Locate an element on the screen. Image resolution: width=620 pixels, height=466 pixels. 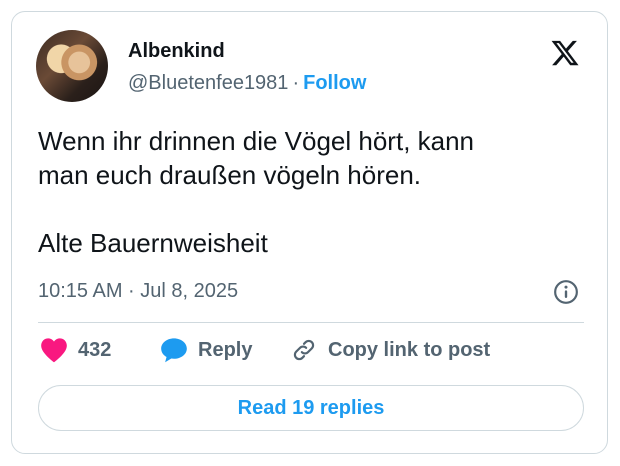
author-handle: @Bluetenfee1981 is located at coordinates (208, 83).